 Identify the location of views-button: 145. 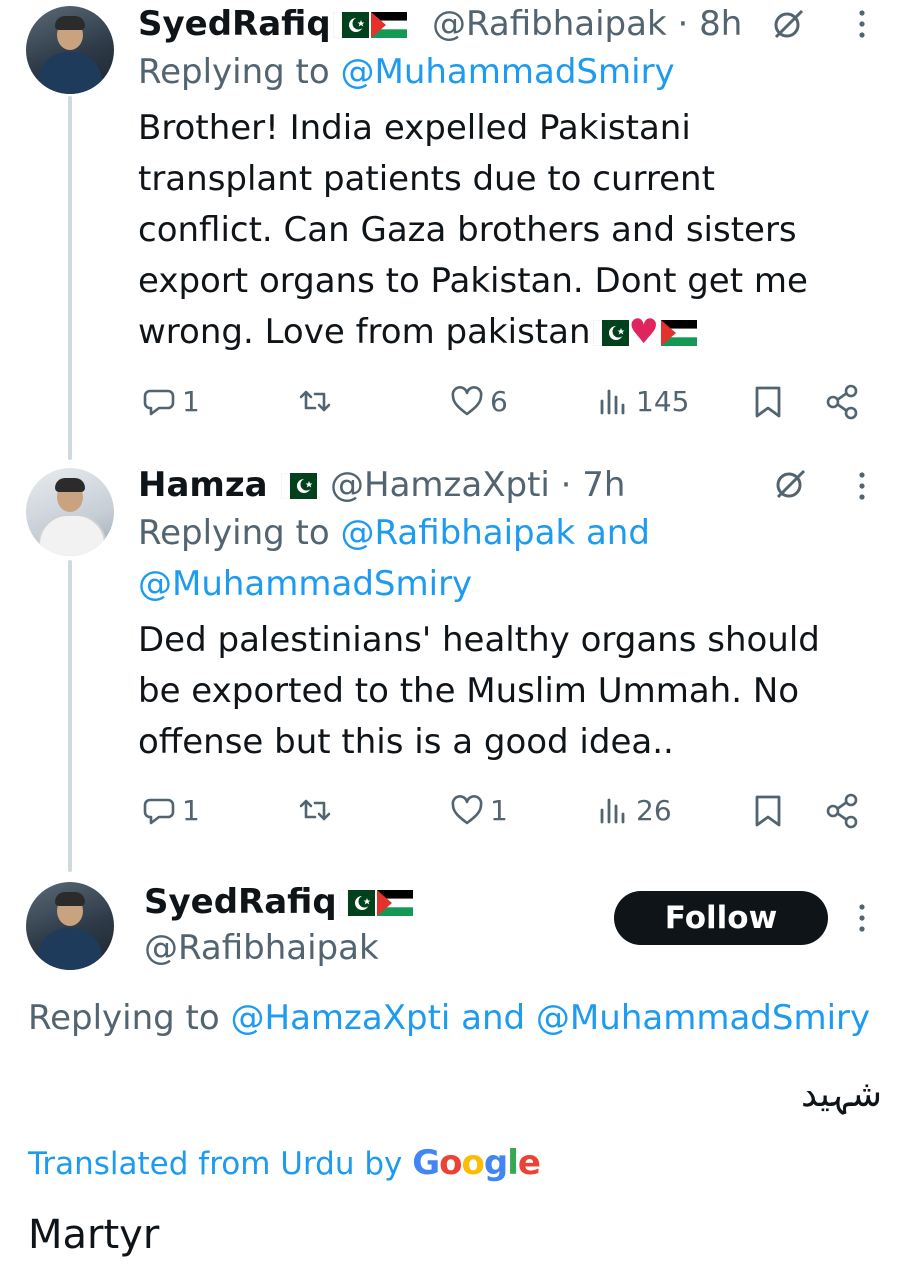
(642, 402).